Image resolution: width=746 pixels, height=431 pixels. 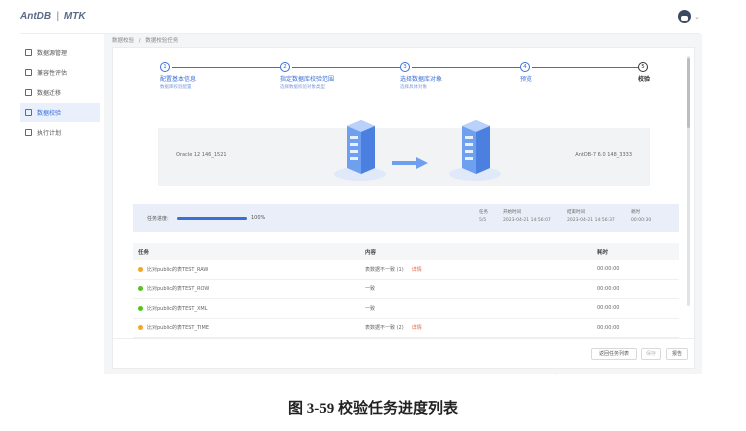 What do you see at coordinates (481, 327) in the screenshot?
I see `content-cell: 表数据不一致 (2) 详情` at bounding box center [481, 327].